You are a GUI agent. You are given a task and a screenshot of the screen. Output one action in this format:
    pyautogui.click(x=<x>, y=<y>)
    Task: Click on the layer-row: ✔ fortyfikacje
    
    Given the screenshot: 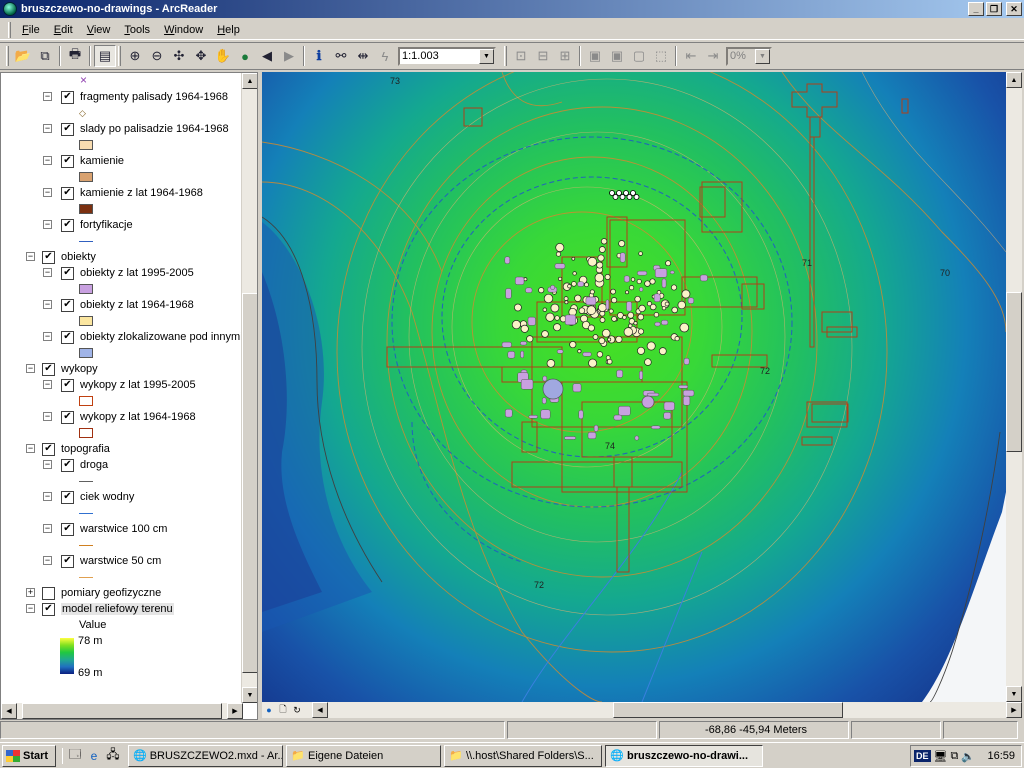 What is the action you would take?
    pyautogui.click(x=97, y=225)
    